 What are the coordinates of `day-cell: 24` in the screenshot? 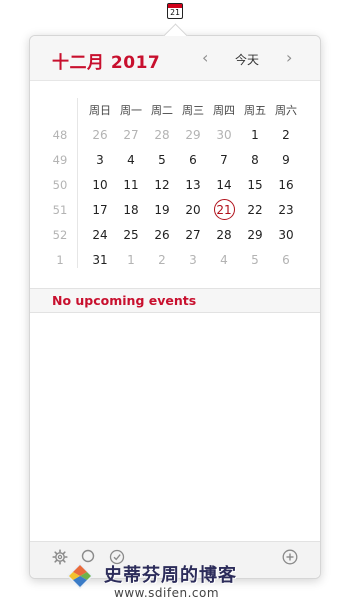 It's located at (100, 235).